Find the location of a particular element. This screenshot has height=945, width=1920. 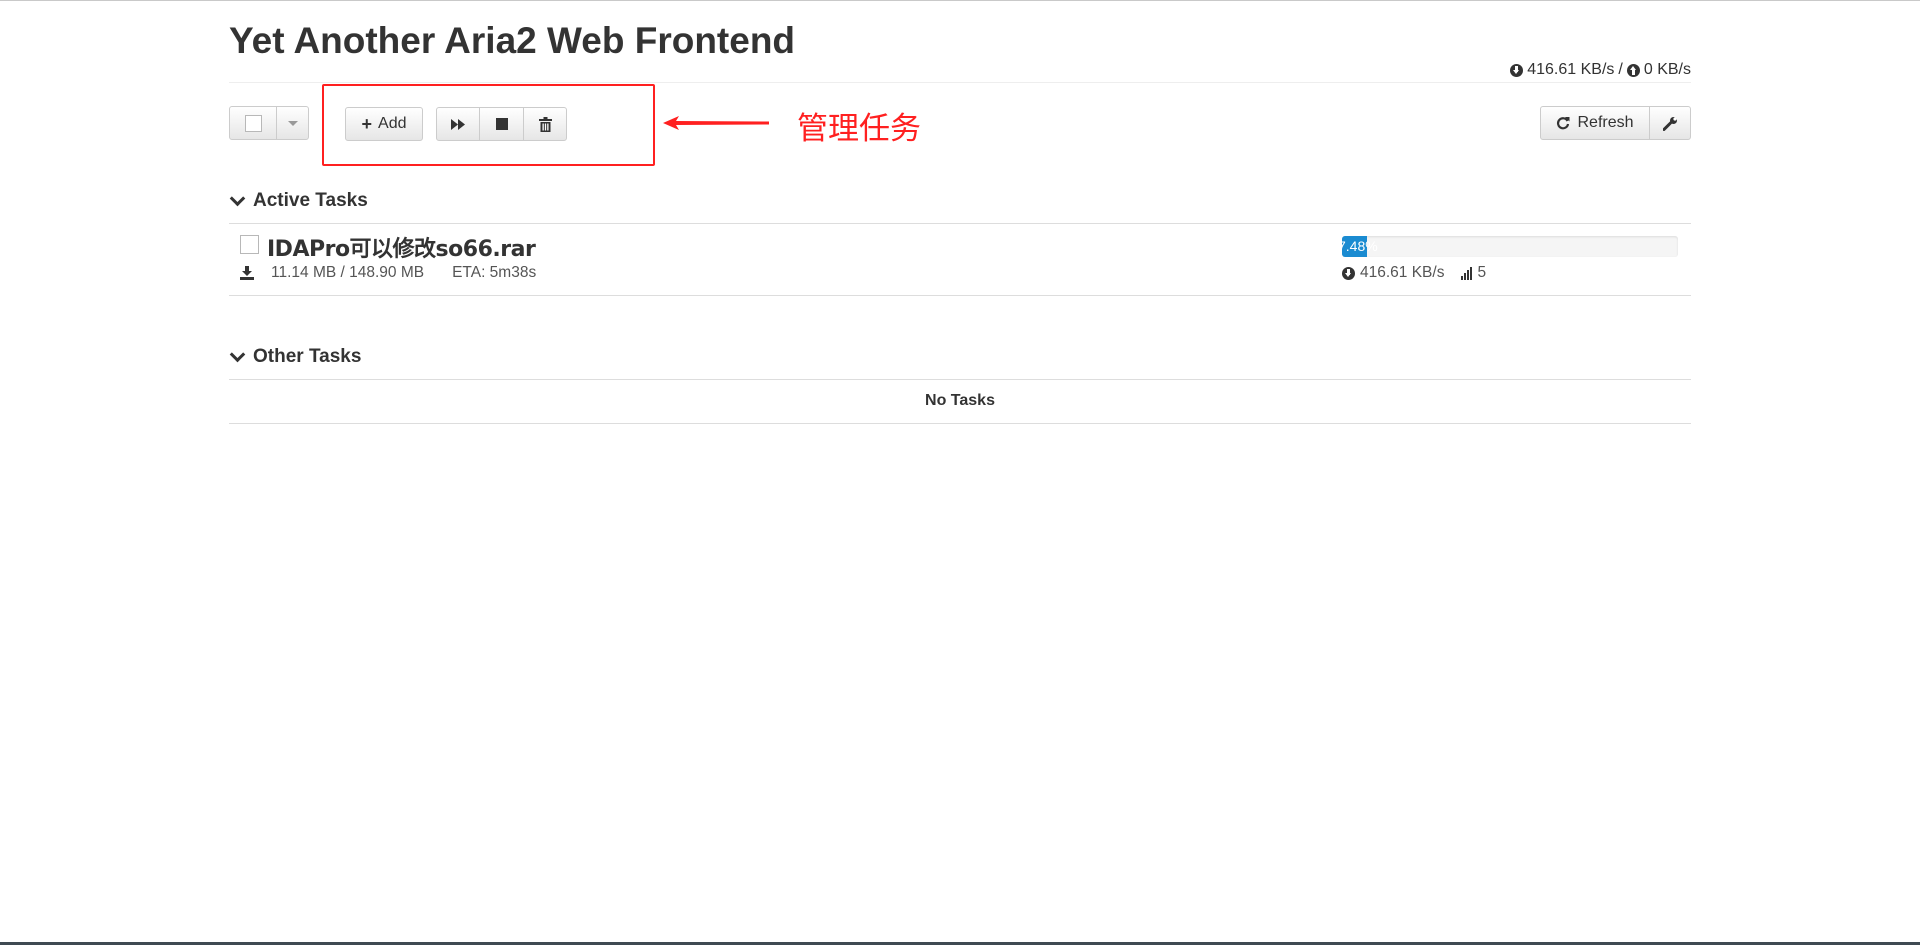

add-button-label: Add is located at coordinates (392, 123).